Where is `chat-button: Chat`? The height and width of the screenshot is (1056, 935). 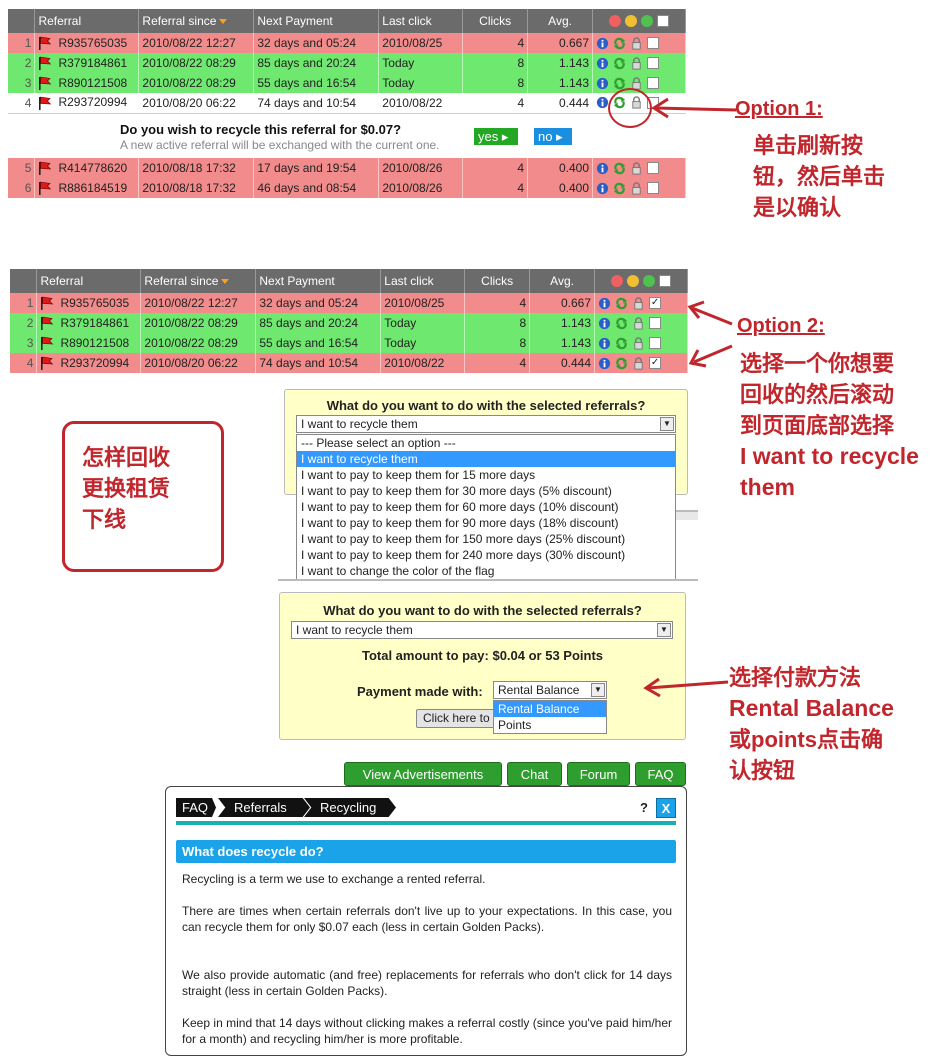 chat-button: Chat is located at coordinates (534, 774).